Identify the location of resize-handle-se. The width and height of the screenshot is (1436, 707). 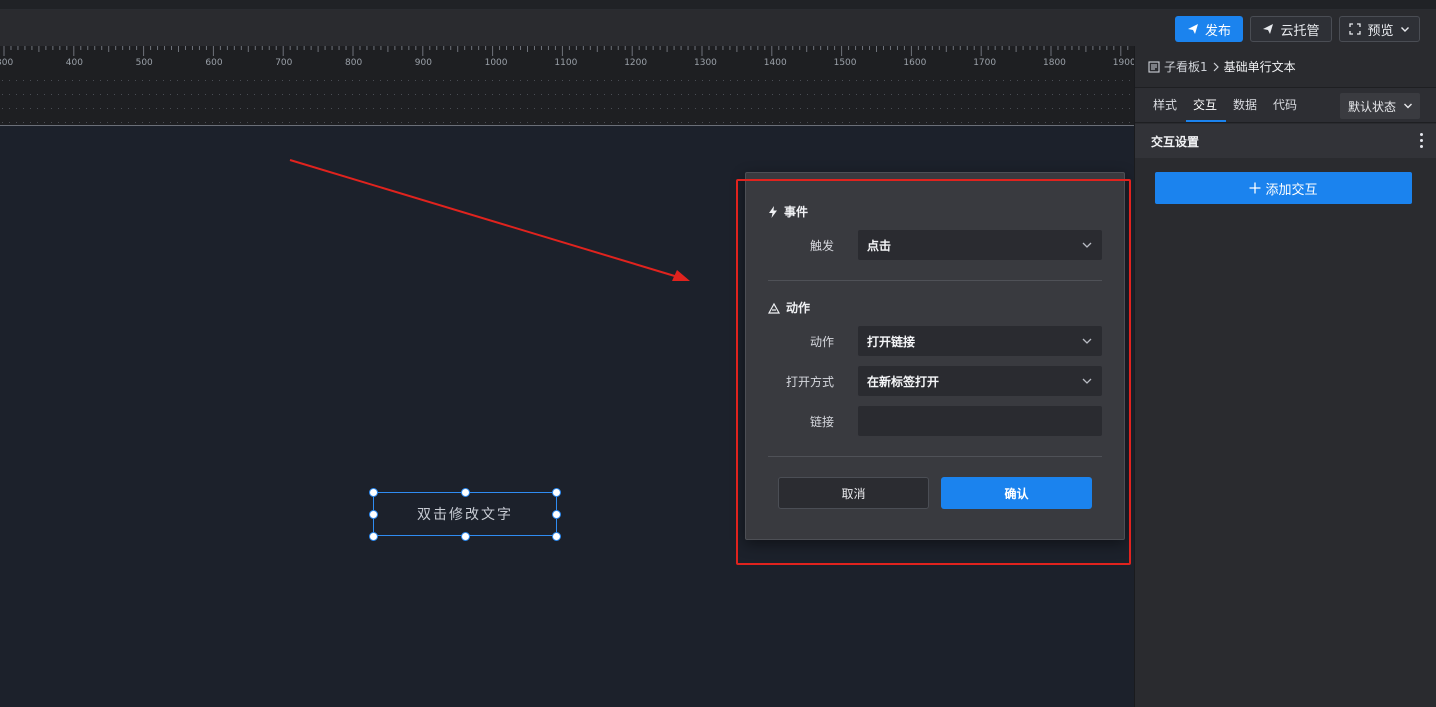
(556, 536).